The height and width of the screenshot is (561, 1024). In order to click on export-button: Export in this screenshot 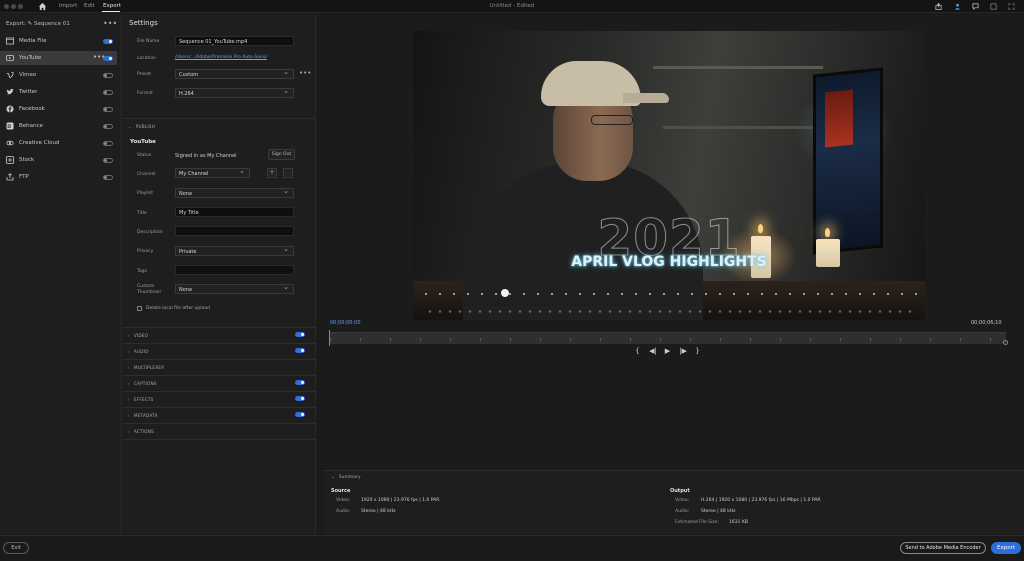, I will do `click(1006, 548)`.